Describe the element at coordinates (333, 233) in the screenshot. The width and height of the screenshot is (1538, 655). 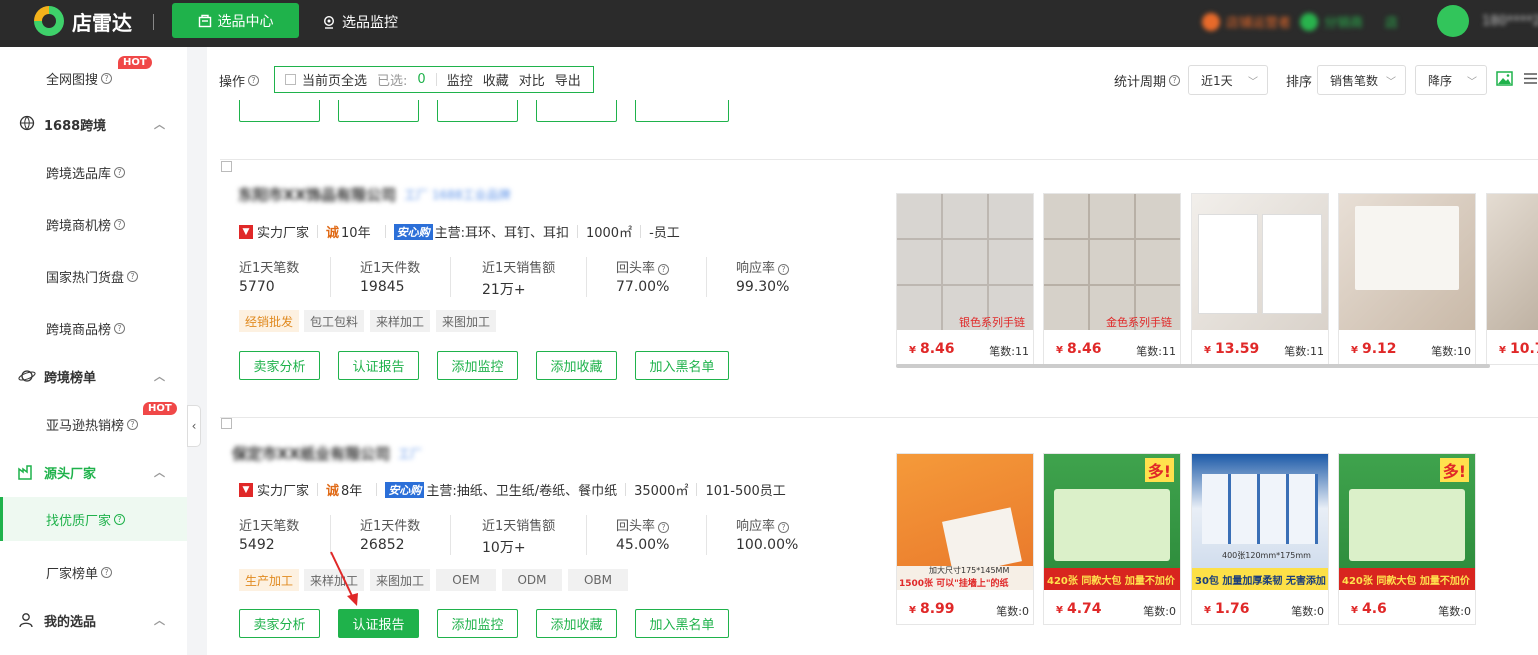
I see `cheng-icon: 诚` at that location.